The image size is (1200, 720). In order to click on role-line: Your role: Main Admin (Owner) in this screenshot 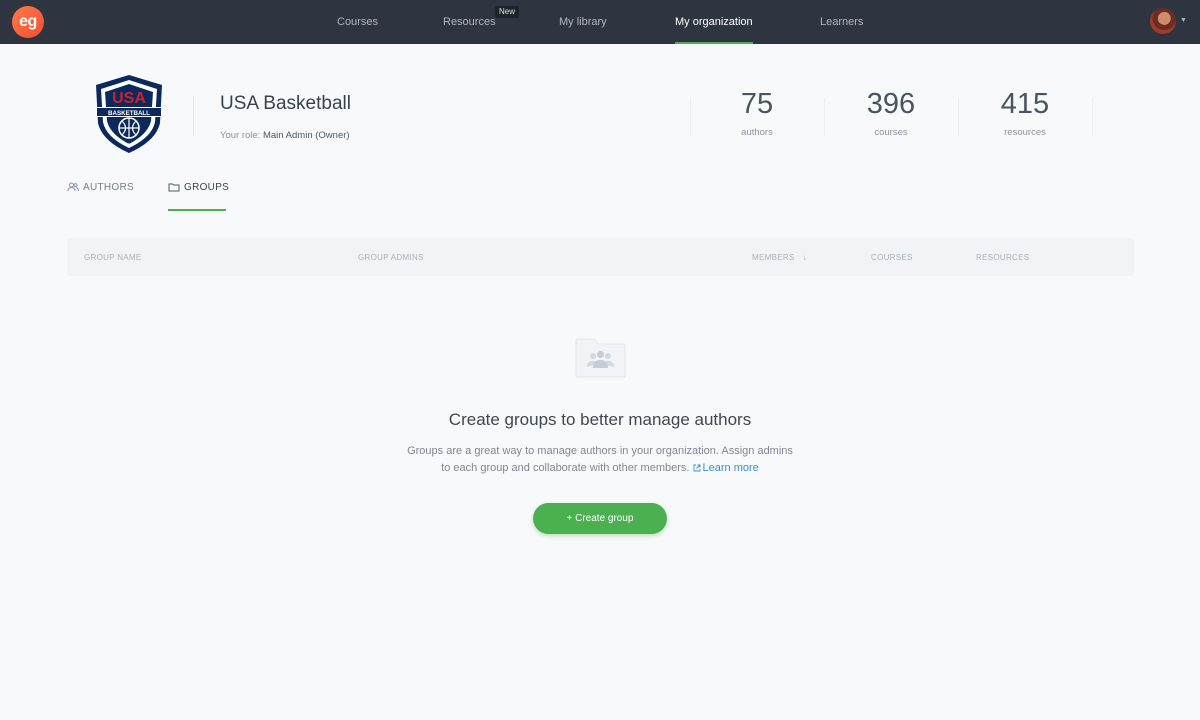, I will do `click(285, 135)`.